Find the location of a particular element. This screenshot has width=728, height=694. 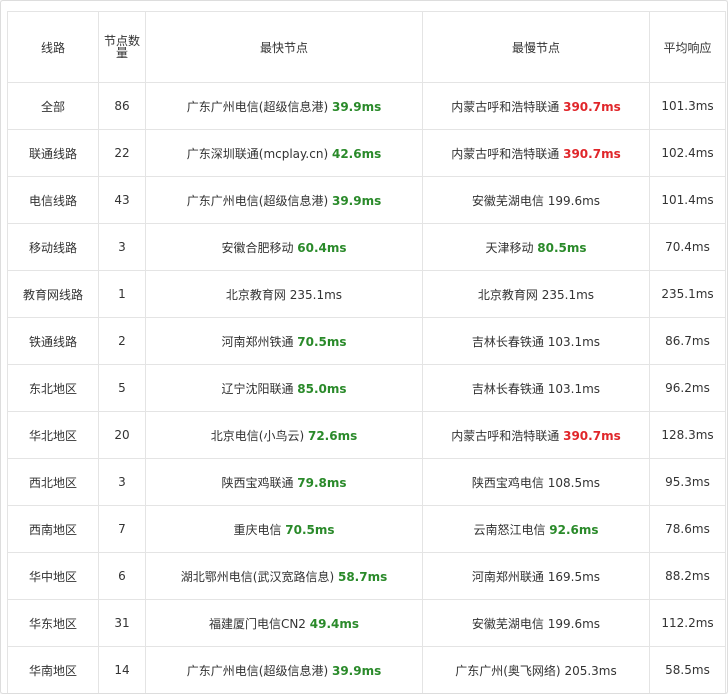

fastest-node-cell: 北京电信(小鸟云) 72.6ms is located at coordinates (284, 435).